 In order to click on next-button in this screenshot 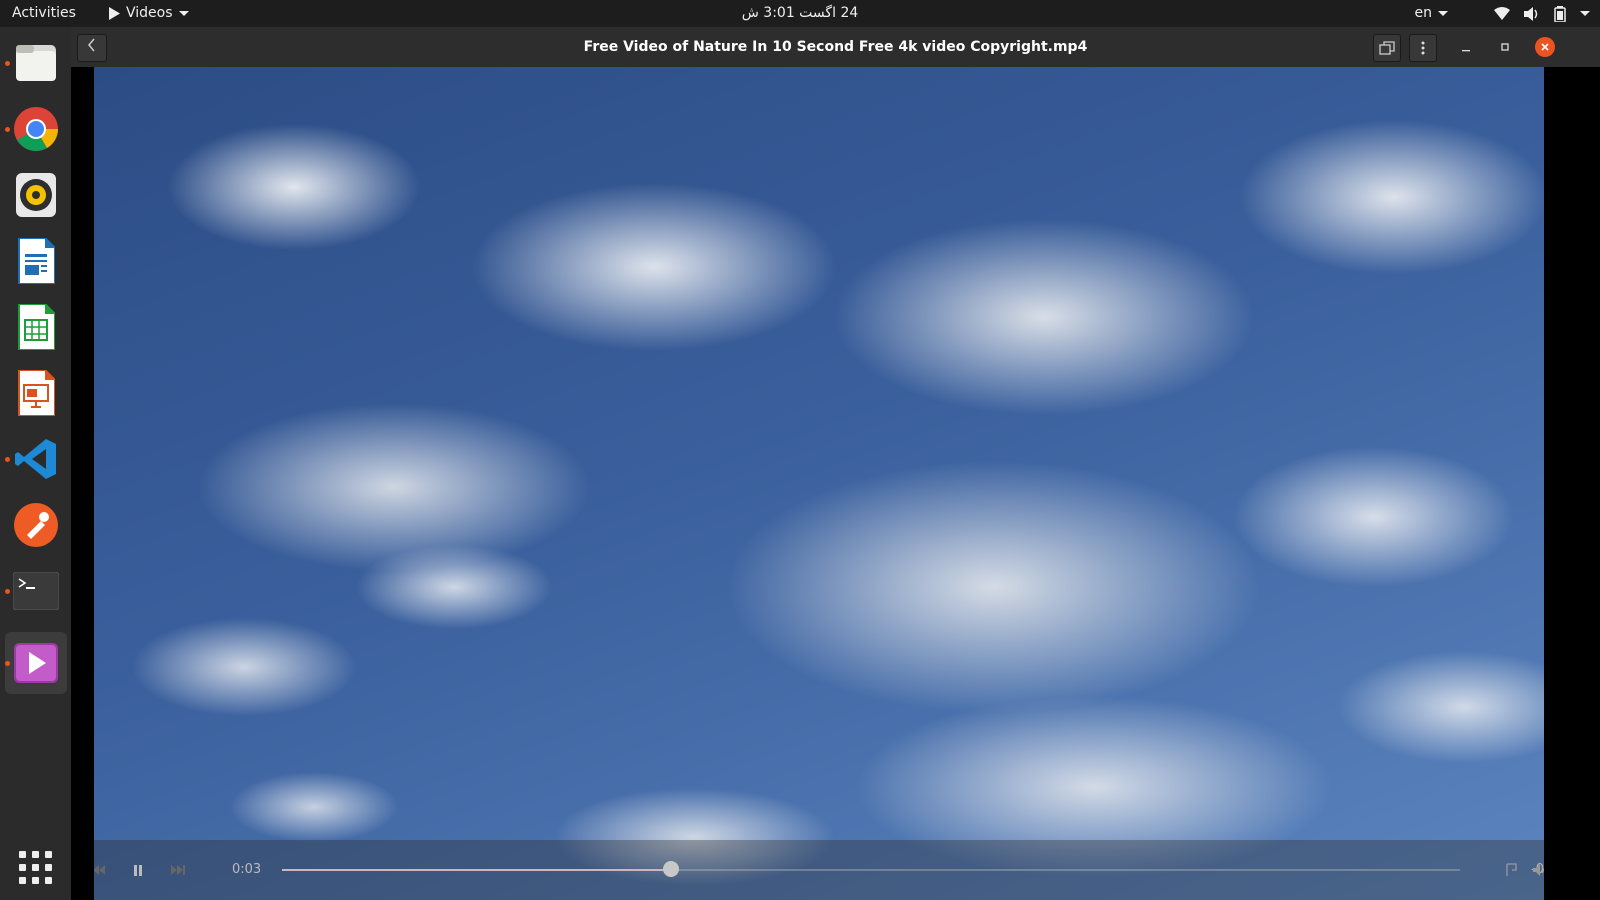, I will do `click(178, 870)`.